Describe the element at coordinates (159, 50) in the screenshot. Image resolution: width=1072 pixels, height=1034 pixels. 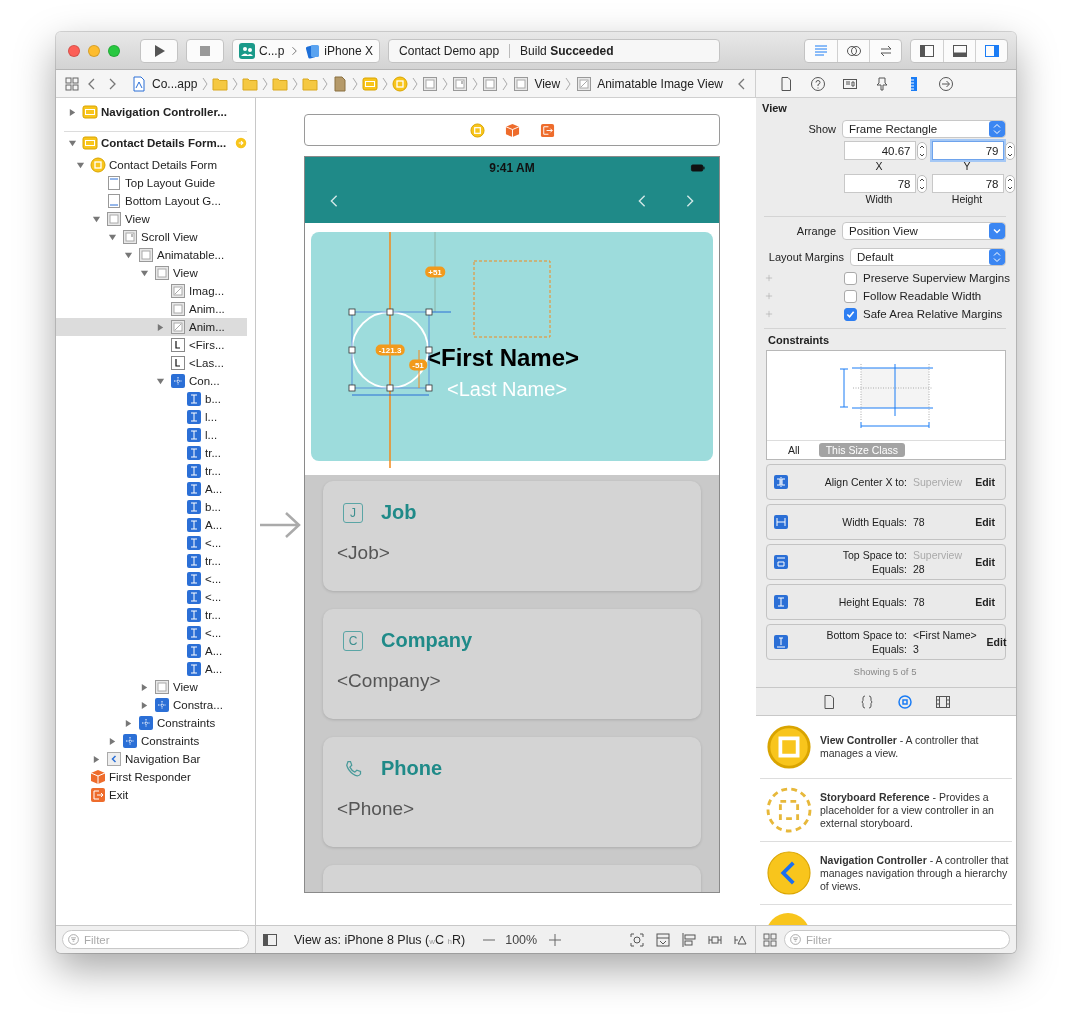
I see `run-button` at that location.